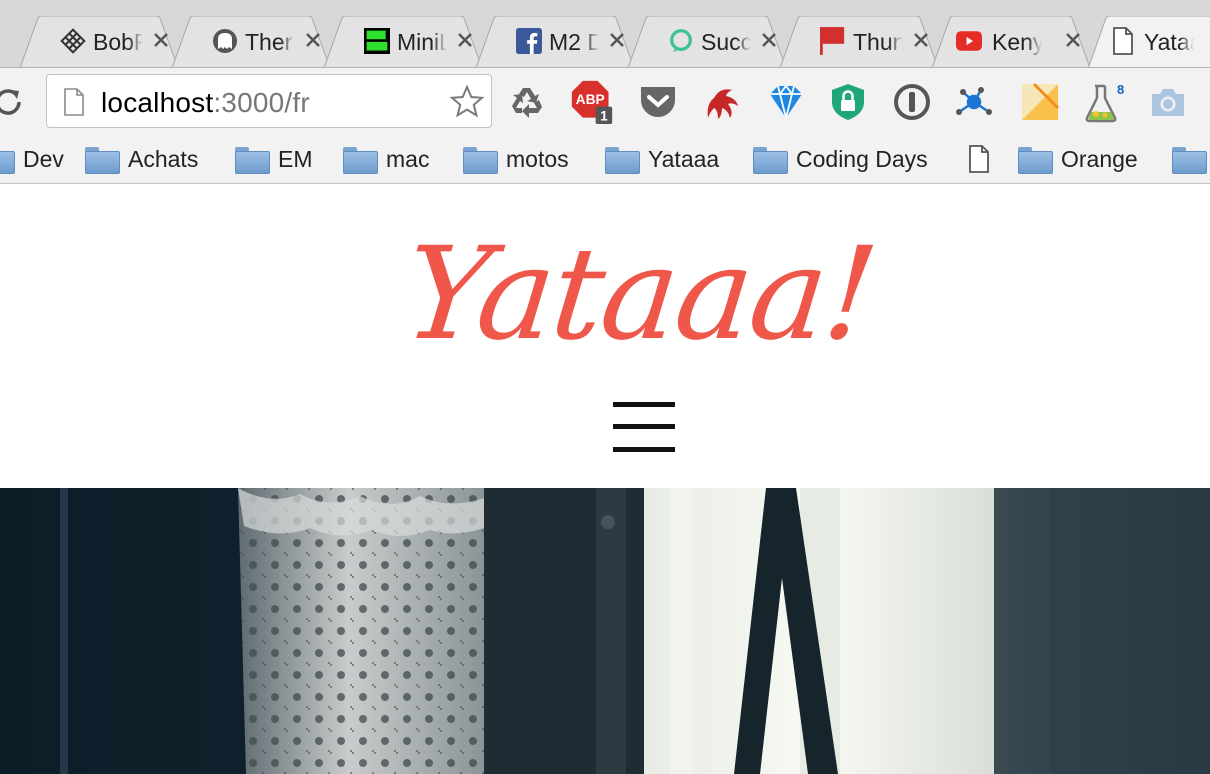 This screenshot has width=1210, height=774. What do you see at coordinates (878, 42) in the screenshot?
I see `tab-title: Thun` at bounding box center [878, 42].